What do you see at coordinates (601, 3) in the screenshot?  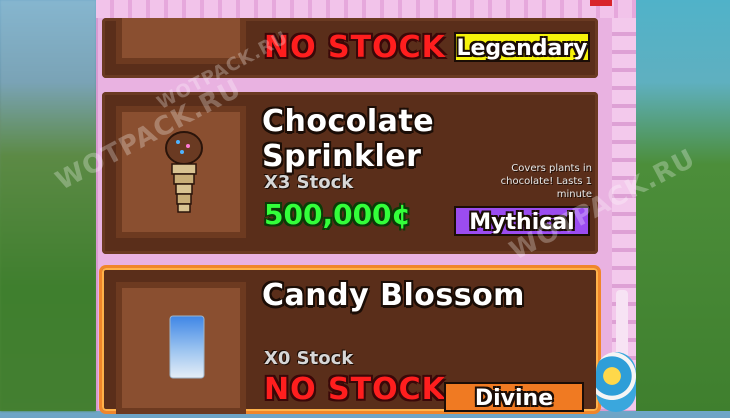 I see `close-button` at bounding box center [601, 3].